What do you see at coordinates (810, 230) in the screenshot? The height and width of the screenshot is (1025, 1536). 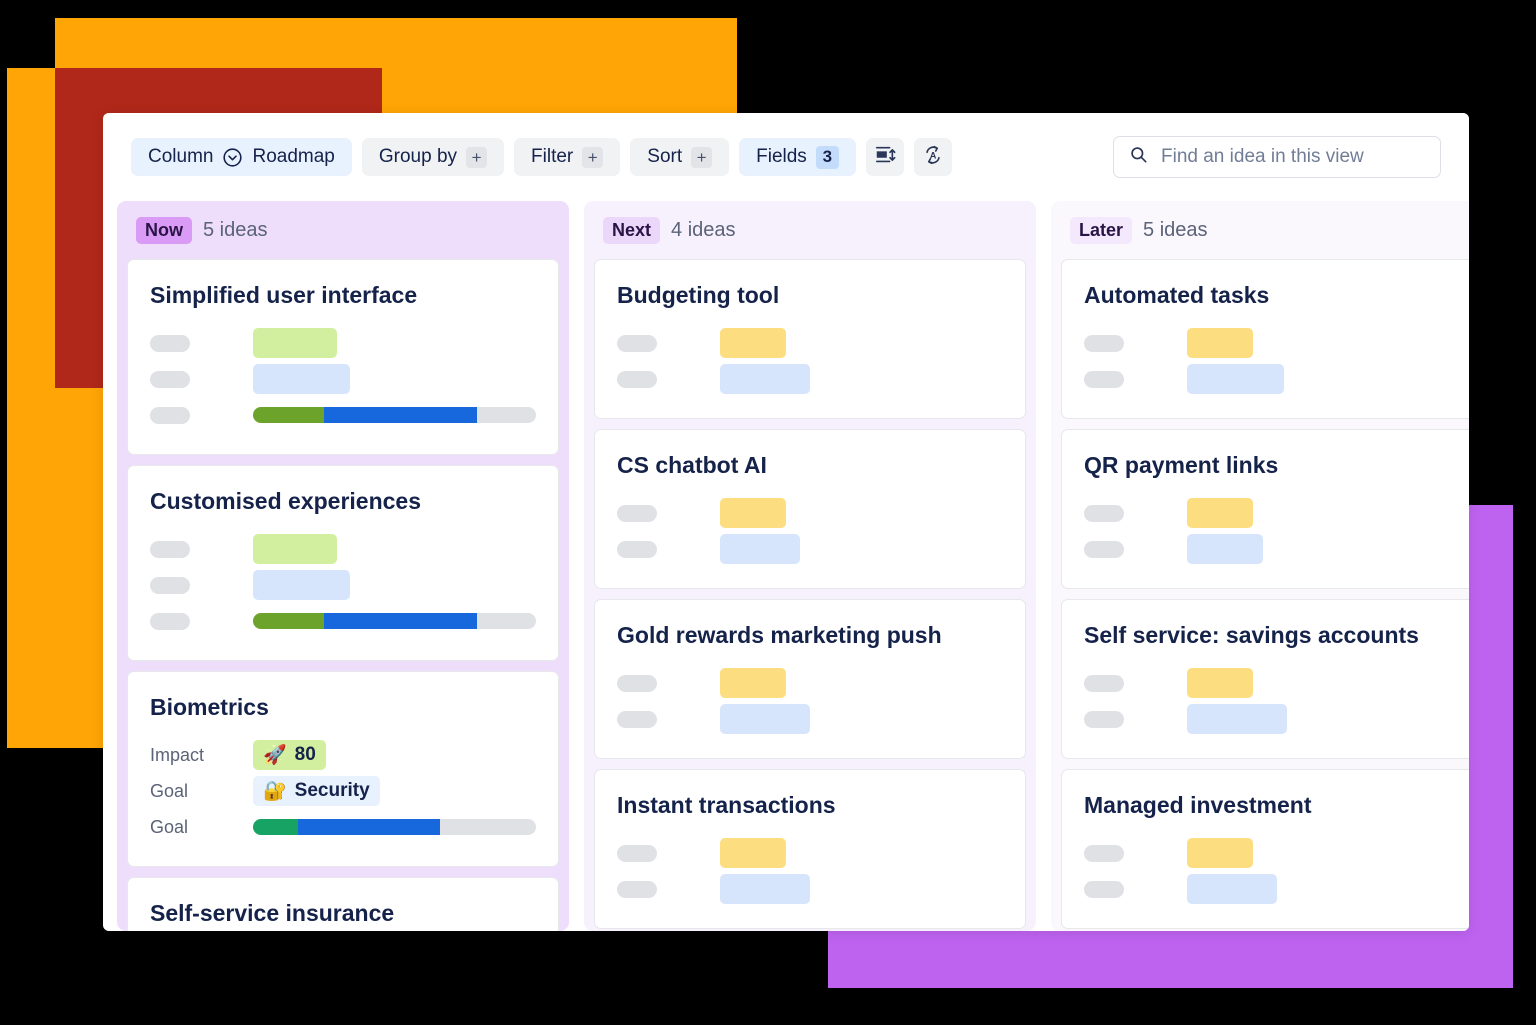 I see `column-header: Next 4 ideas` at bounding box center [810, 230].